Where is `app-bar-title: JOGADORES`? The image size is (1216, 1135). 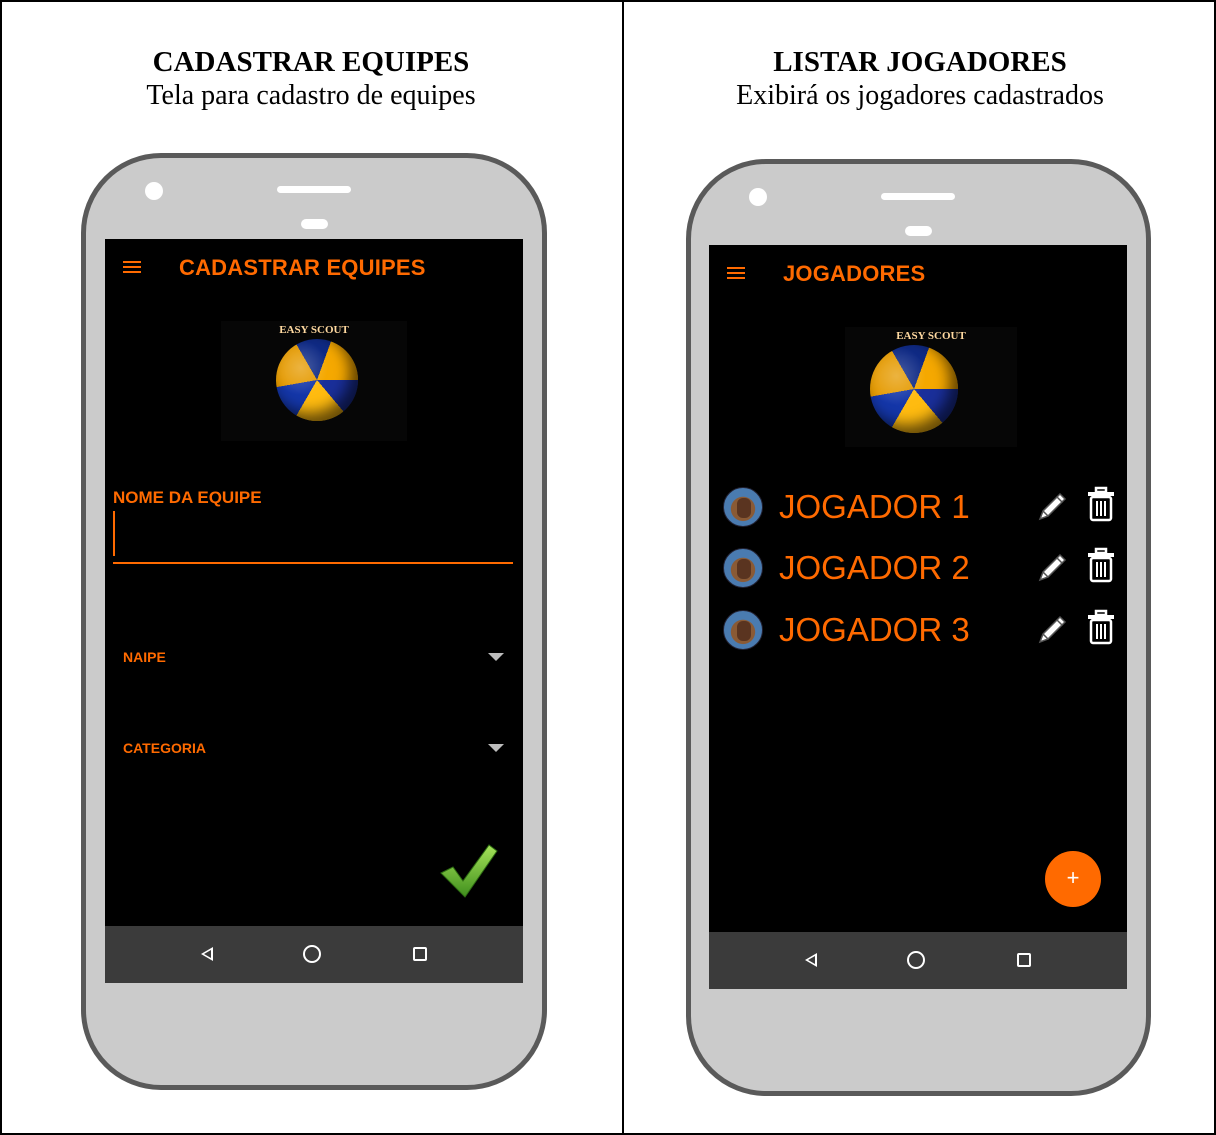
app-bar-title: JOGADORES is located at coordinates (854, 273).